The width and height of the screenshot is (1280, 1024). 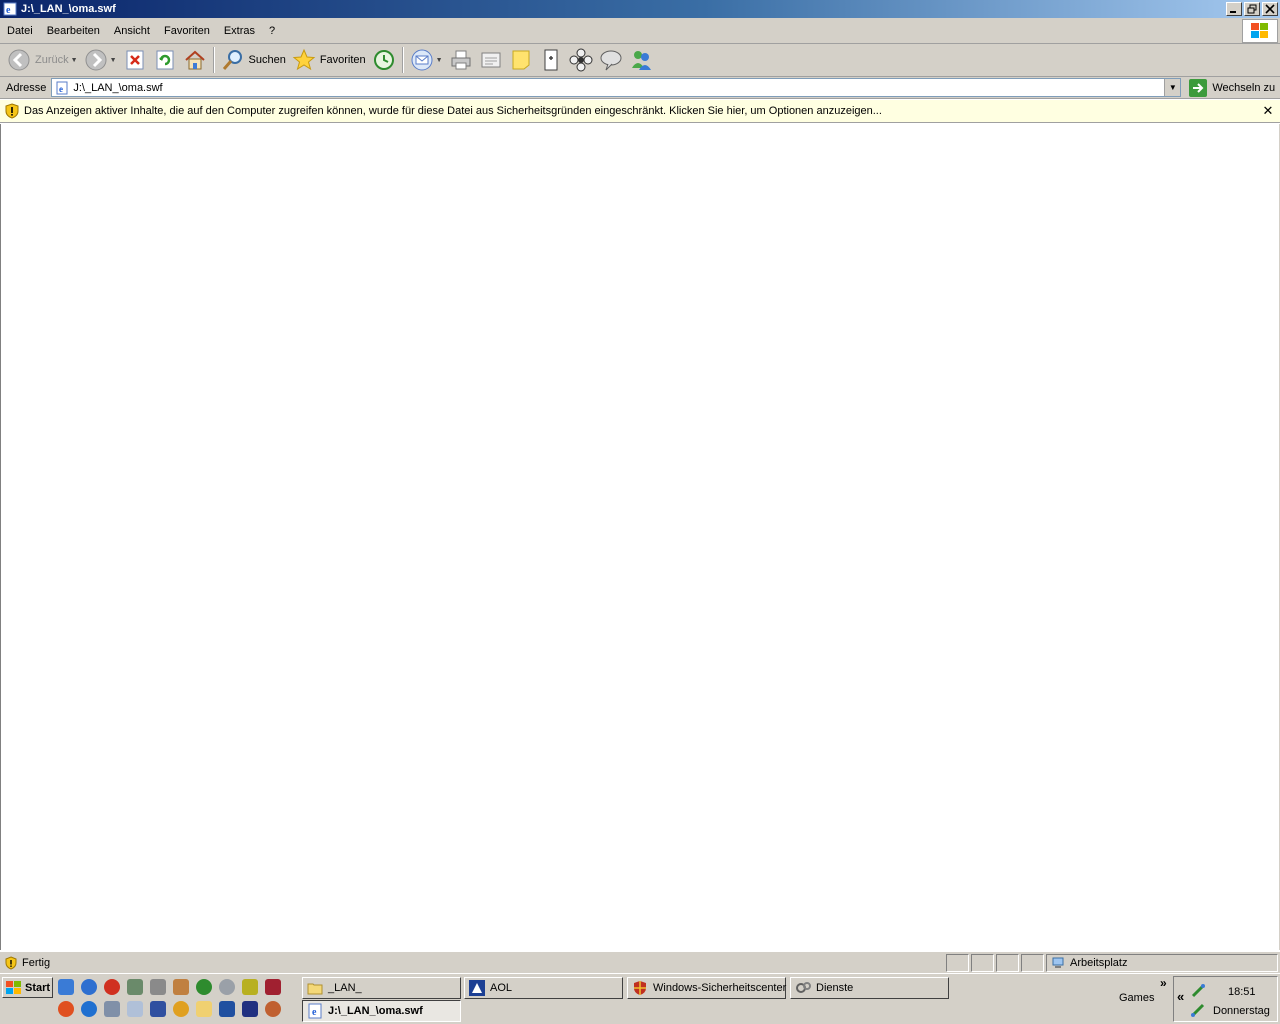 What do you see at coordinates (375, 1011) in the screenshot?
I see `task-label: J:\_LAN_\oma.swf` at bounding box center [375, 1011].